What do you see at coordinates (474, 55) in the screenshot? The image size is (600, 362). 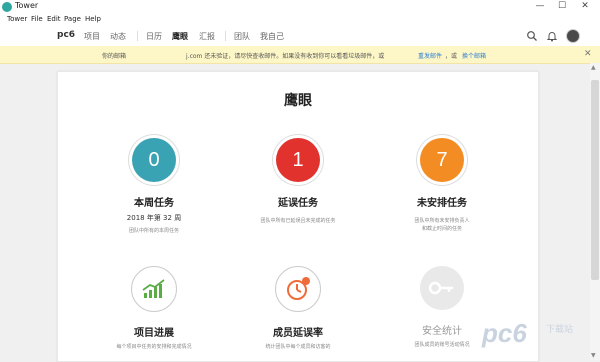 I see `change-email-link: 换个邮箱` at bounding box center [474, 55].